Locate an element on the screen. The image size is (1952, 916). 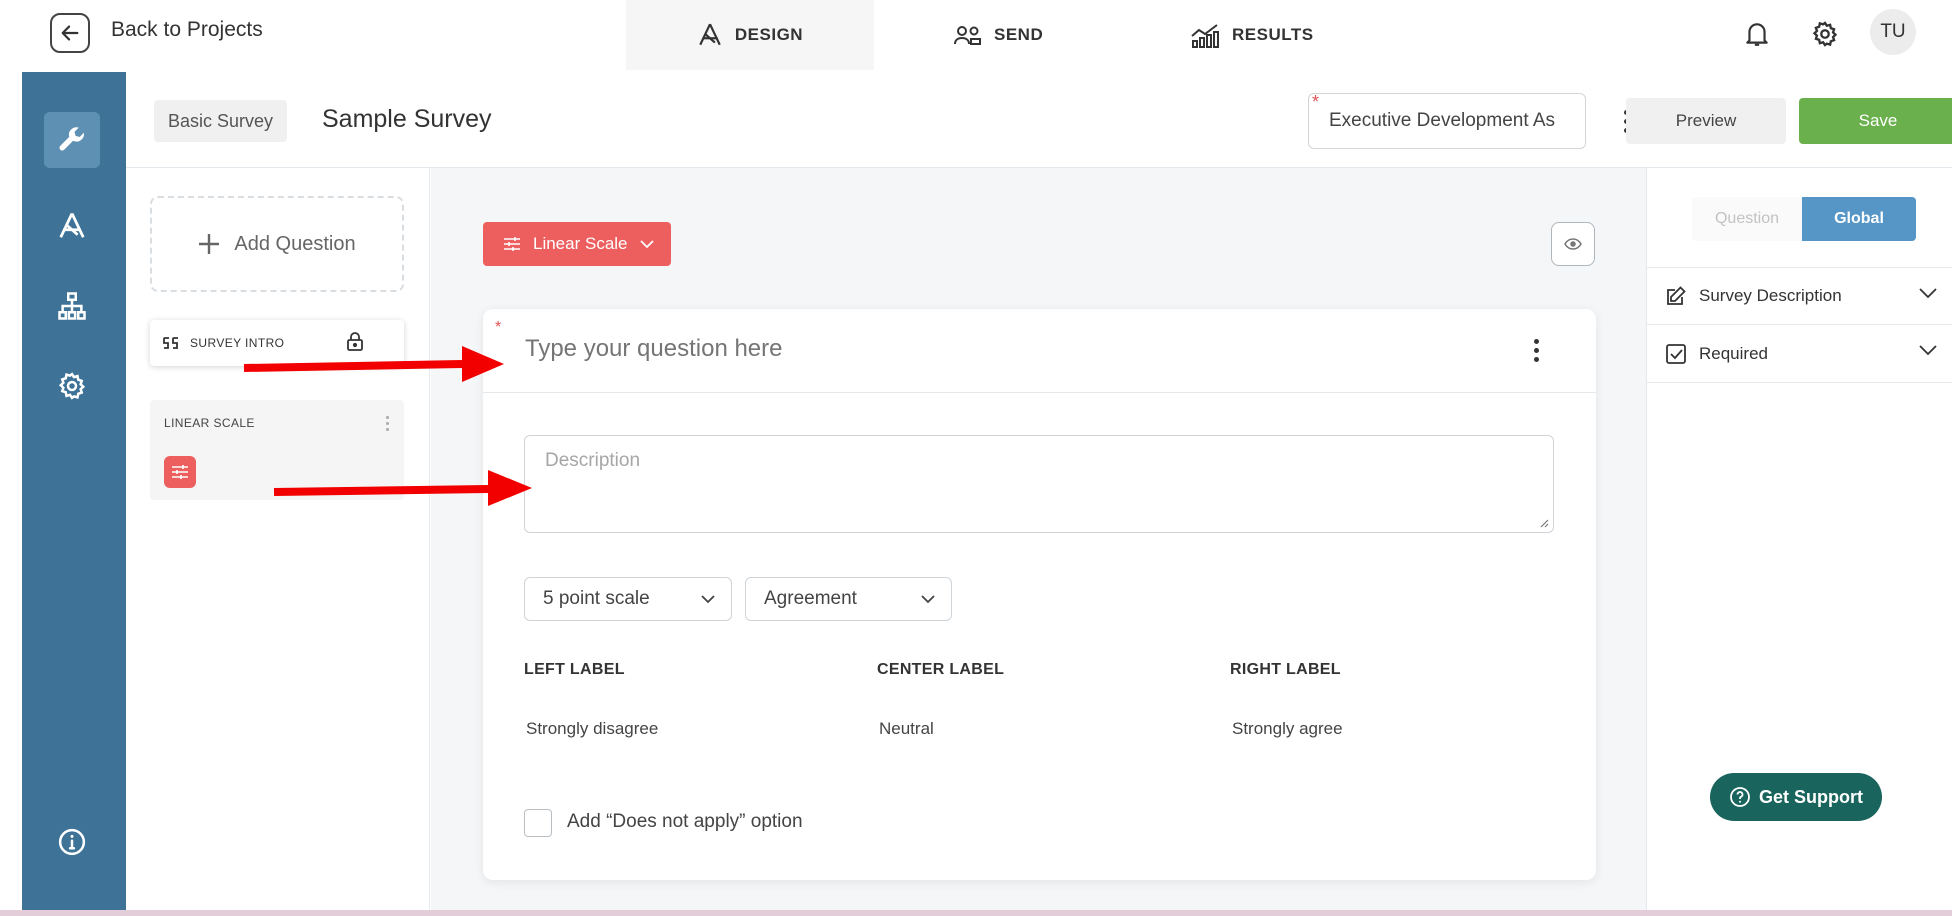
sidenav-tools is located at coordinates (72, 140).